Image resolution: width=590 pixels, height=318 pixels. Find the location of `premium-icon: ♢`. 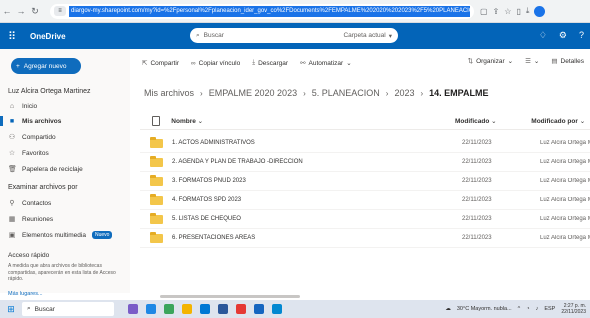

premium-icon: ♢ is located at coordinates (543, 35).